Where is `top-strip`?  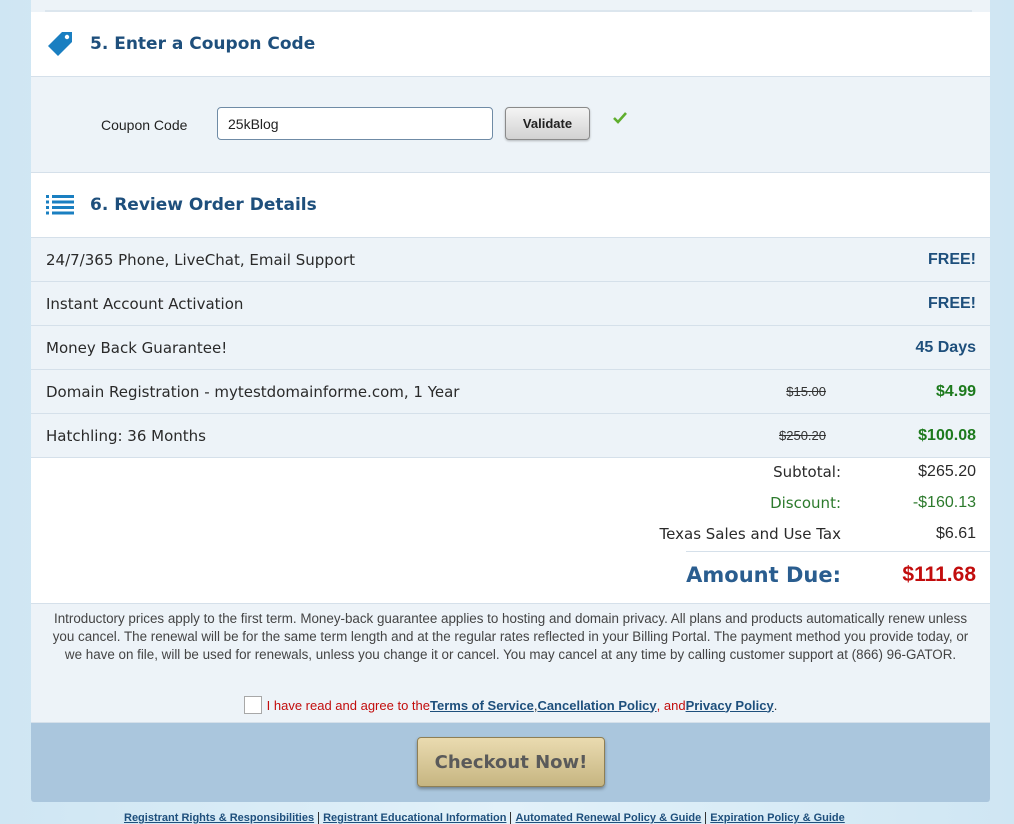
top-strip is located at coordinates (510, 6).